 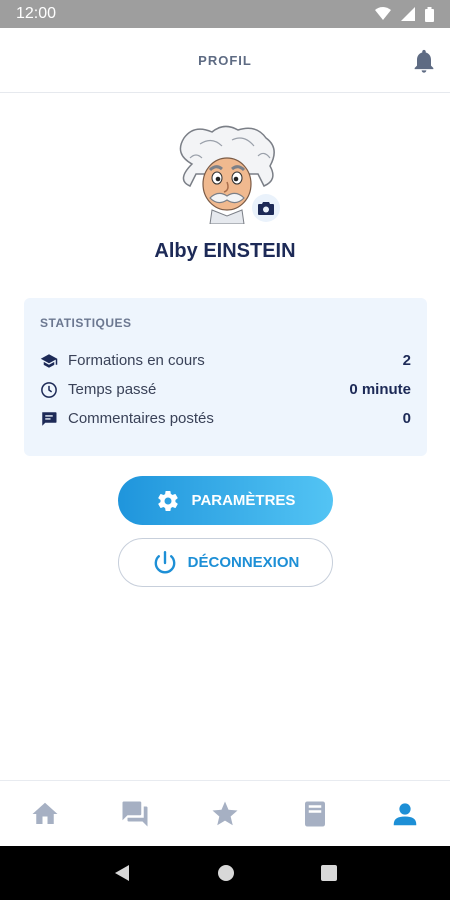 I want to click on status-bar: 12:00, so click(x=225, y=14).